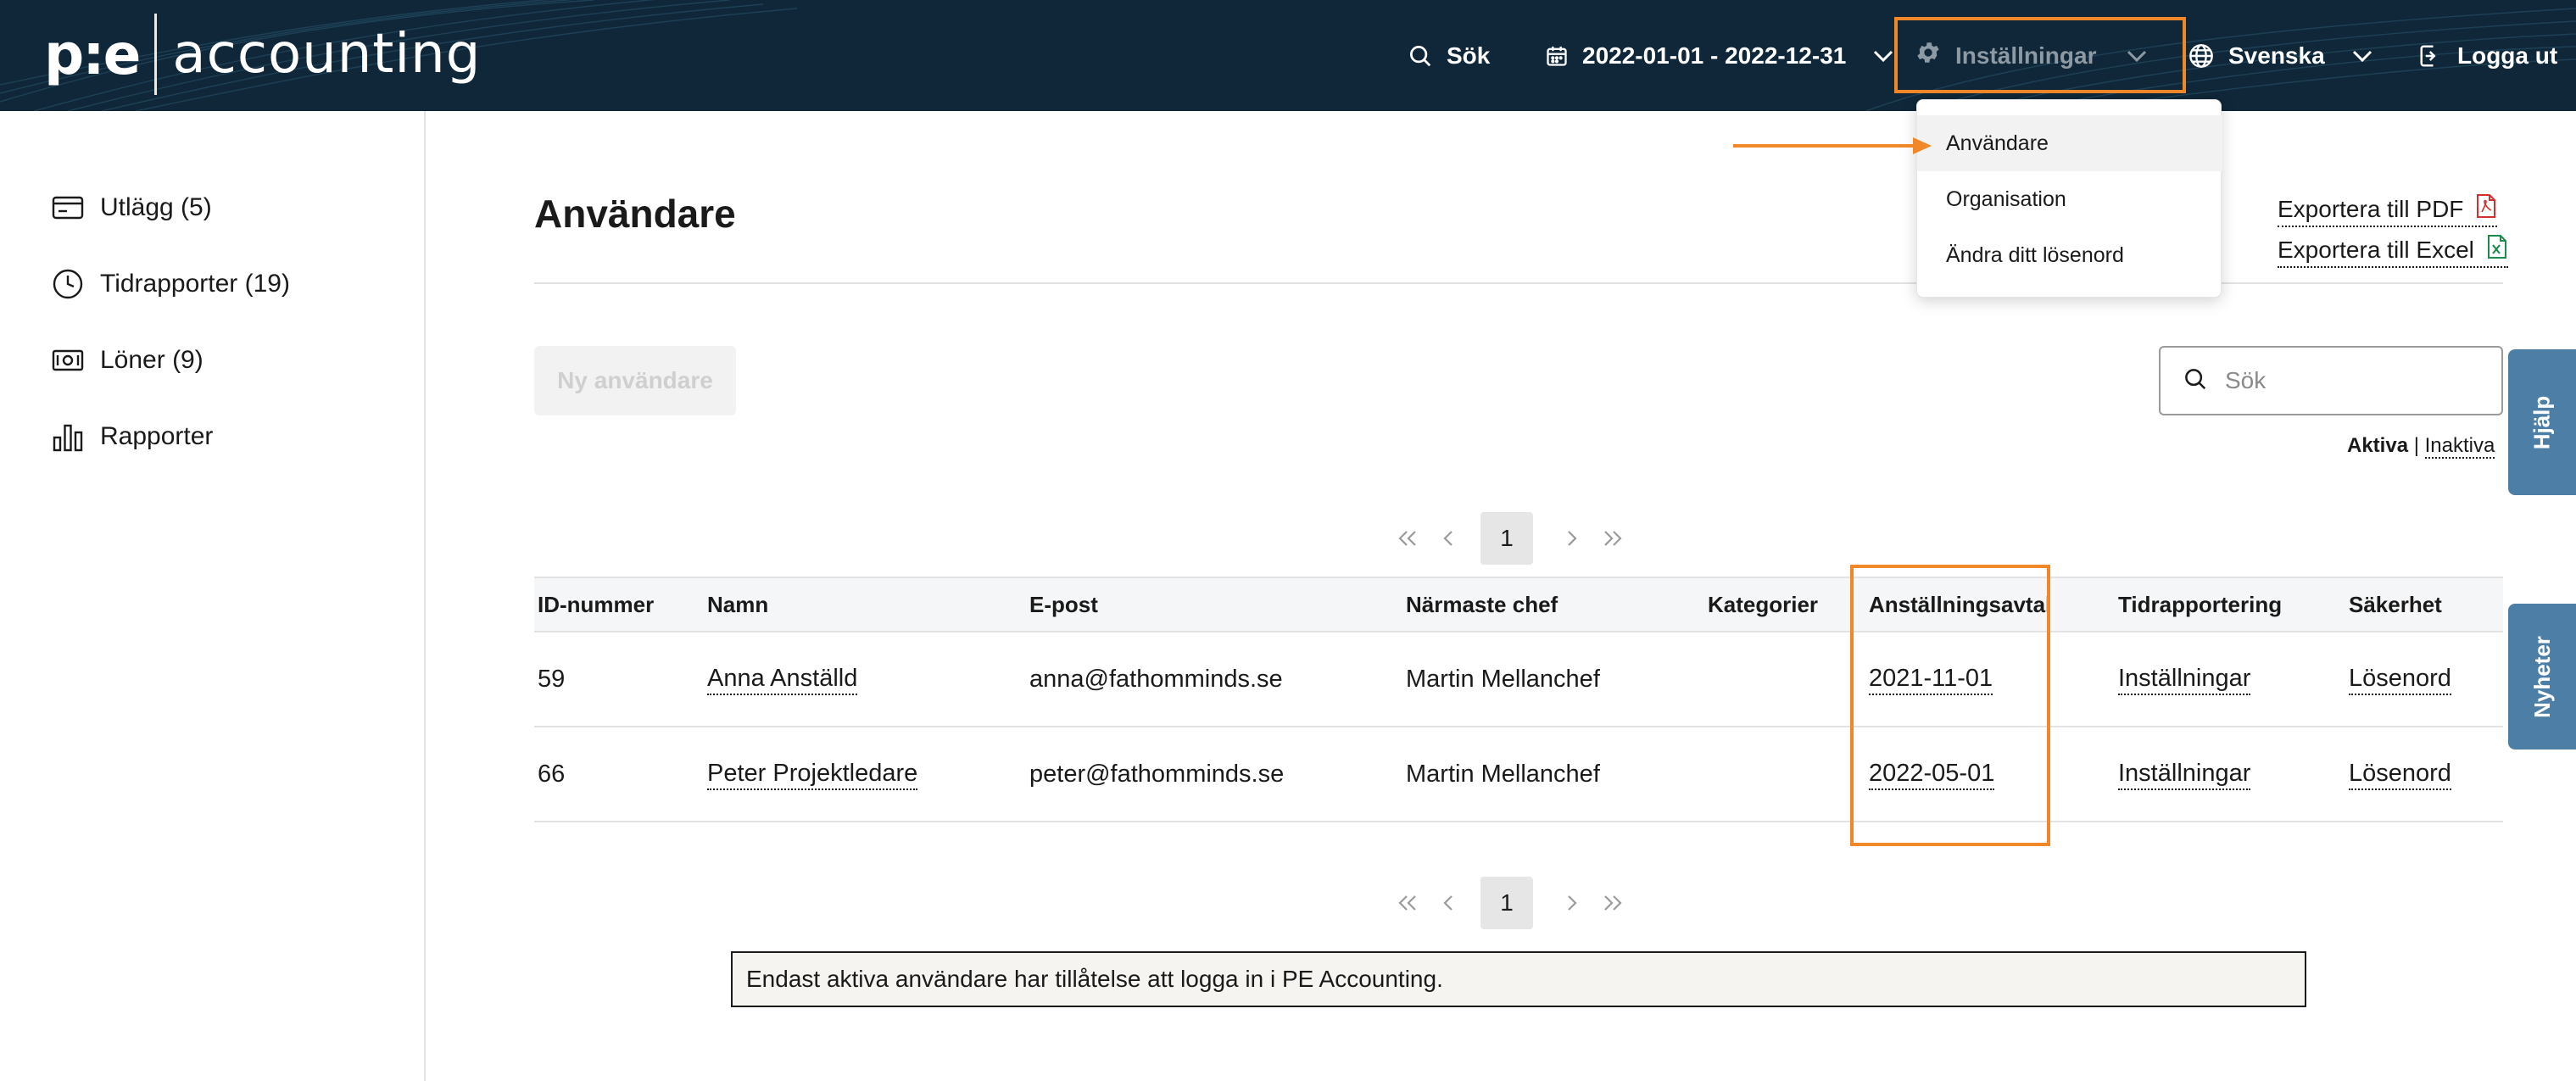 The height and width of the screenshot is (1081, 2576). I want to click on help-tab-label: Hjälp, so click(2542, 422).